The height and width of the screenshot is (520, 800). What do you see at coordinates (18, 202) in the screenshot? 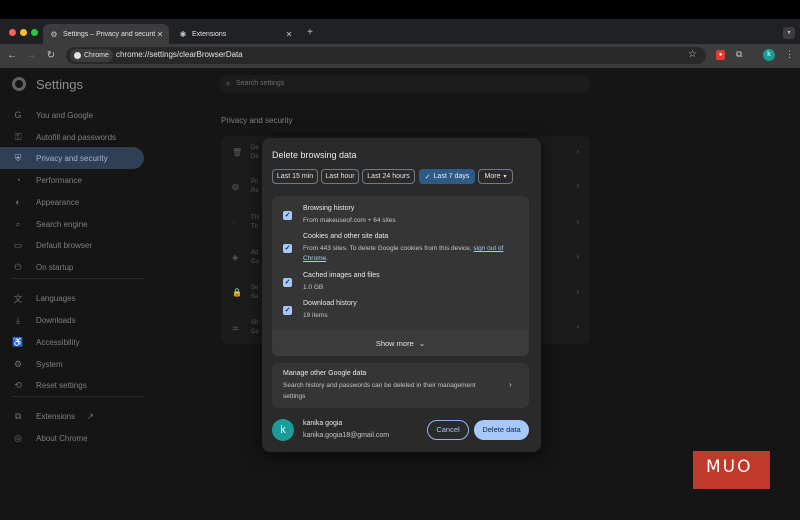
I see `palette-icon: ◐` at bounding box center [18, 202].